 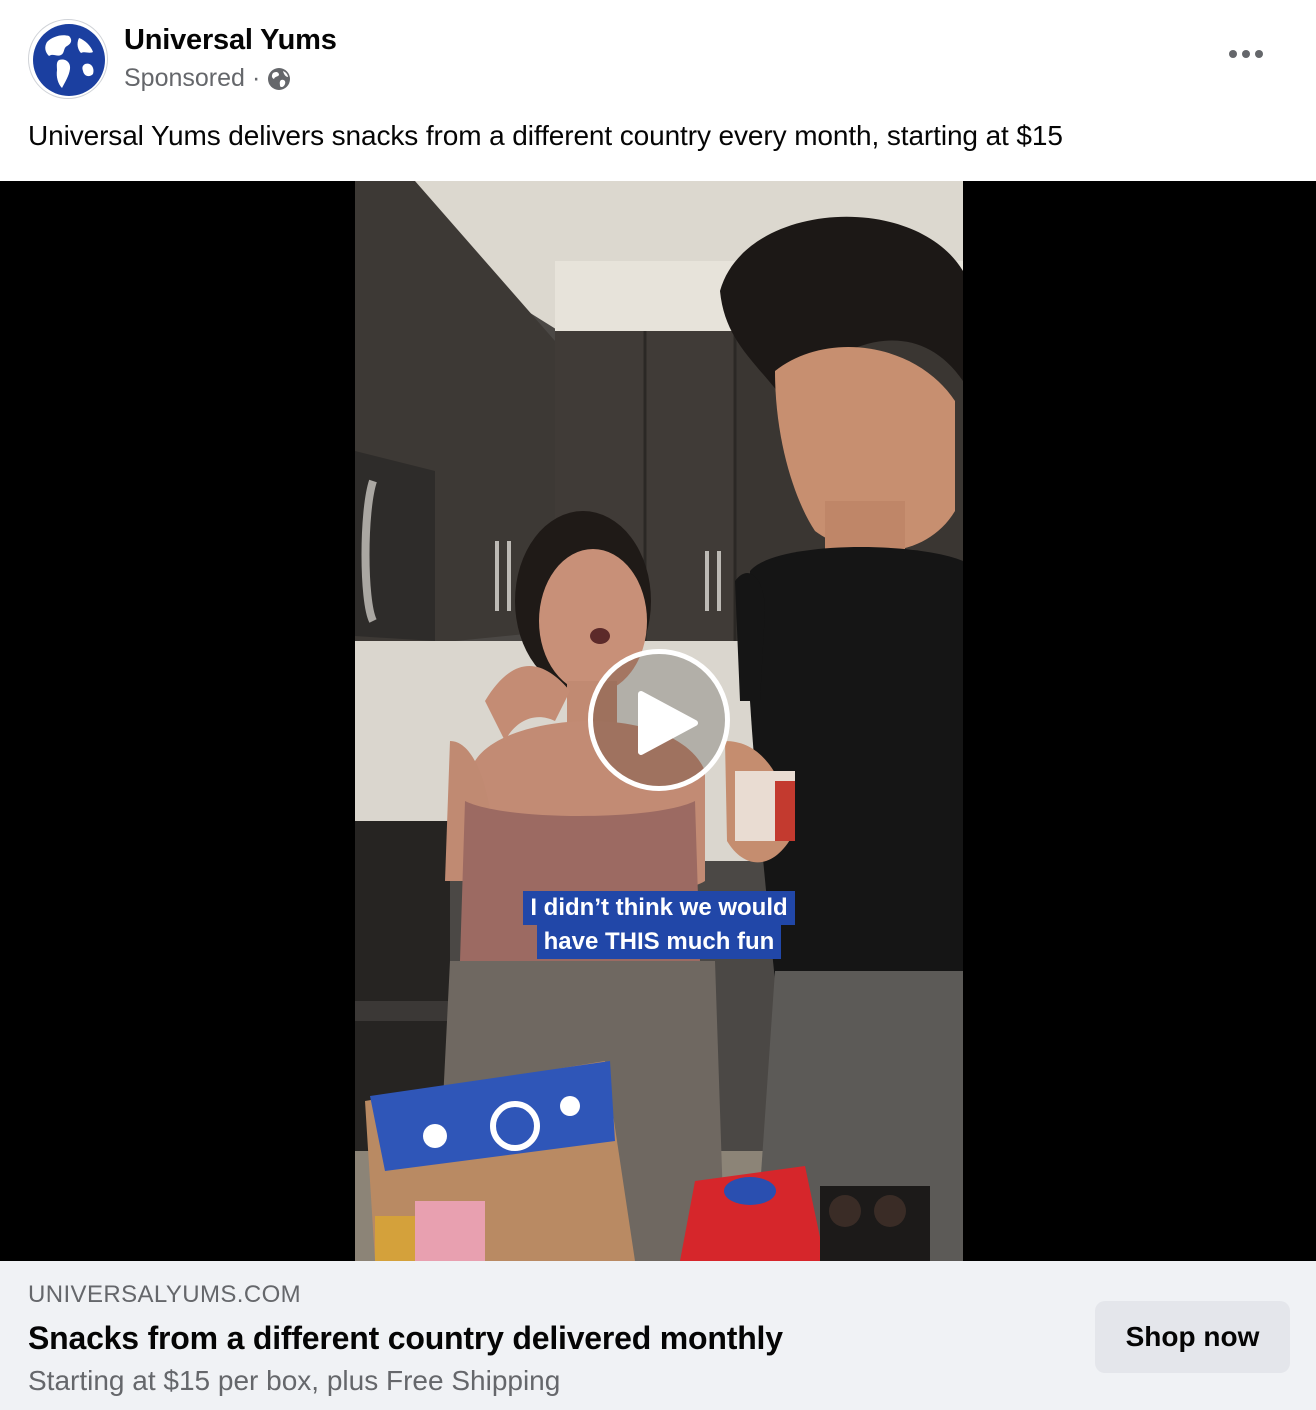 I want to click on page-avatar, so click(x=68, y=59).